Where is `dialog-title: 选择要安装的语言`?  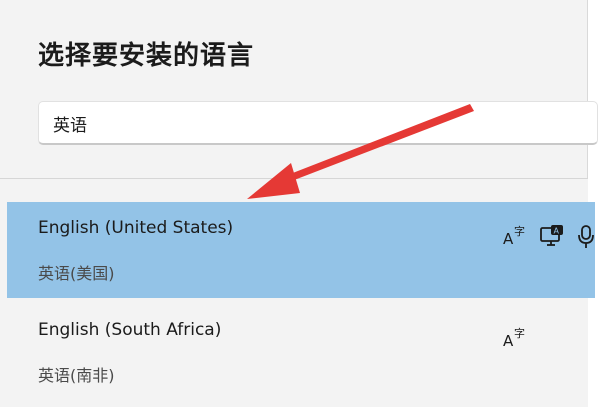
dialog-title: 选择要安装的语言 is located at coordinates (146, 56).